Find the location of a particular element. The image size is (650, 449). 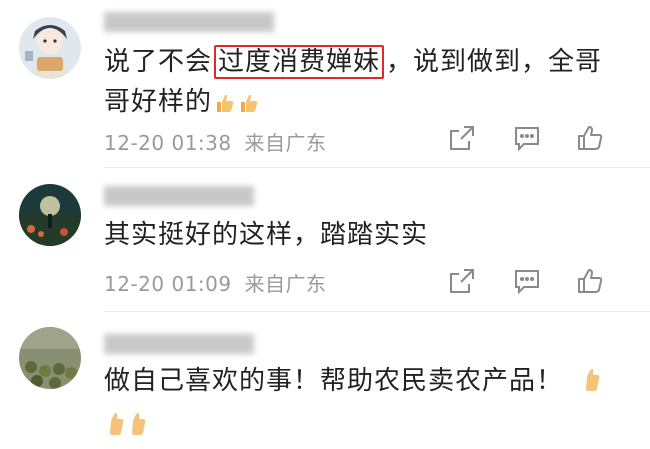

comment-meta: 12-20 01:38 来自广东 is located at coordinates (215, 141).